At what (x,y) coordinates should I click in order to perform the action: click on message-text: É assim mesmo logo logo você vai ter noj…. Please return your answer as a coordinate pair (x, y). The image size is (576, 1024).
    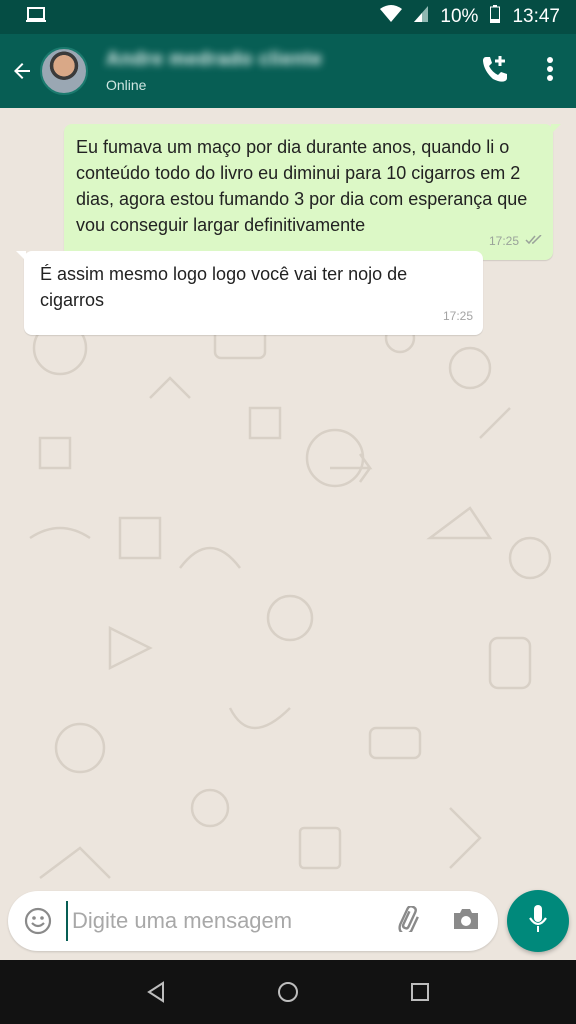
    Looking at the image, I should click on (224, 287).